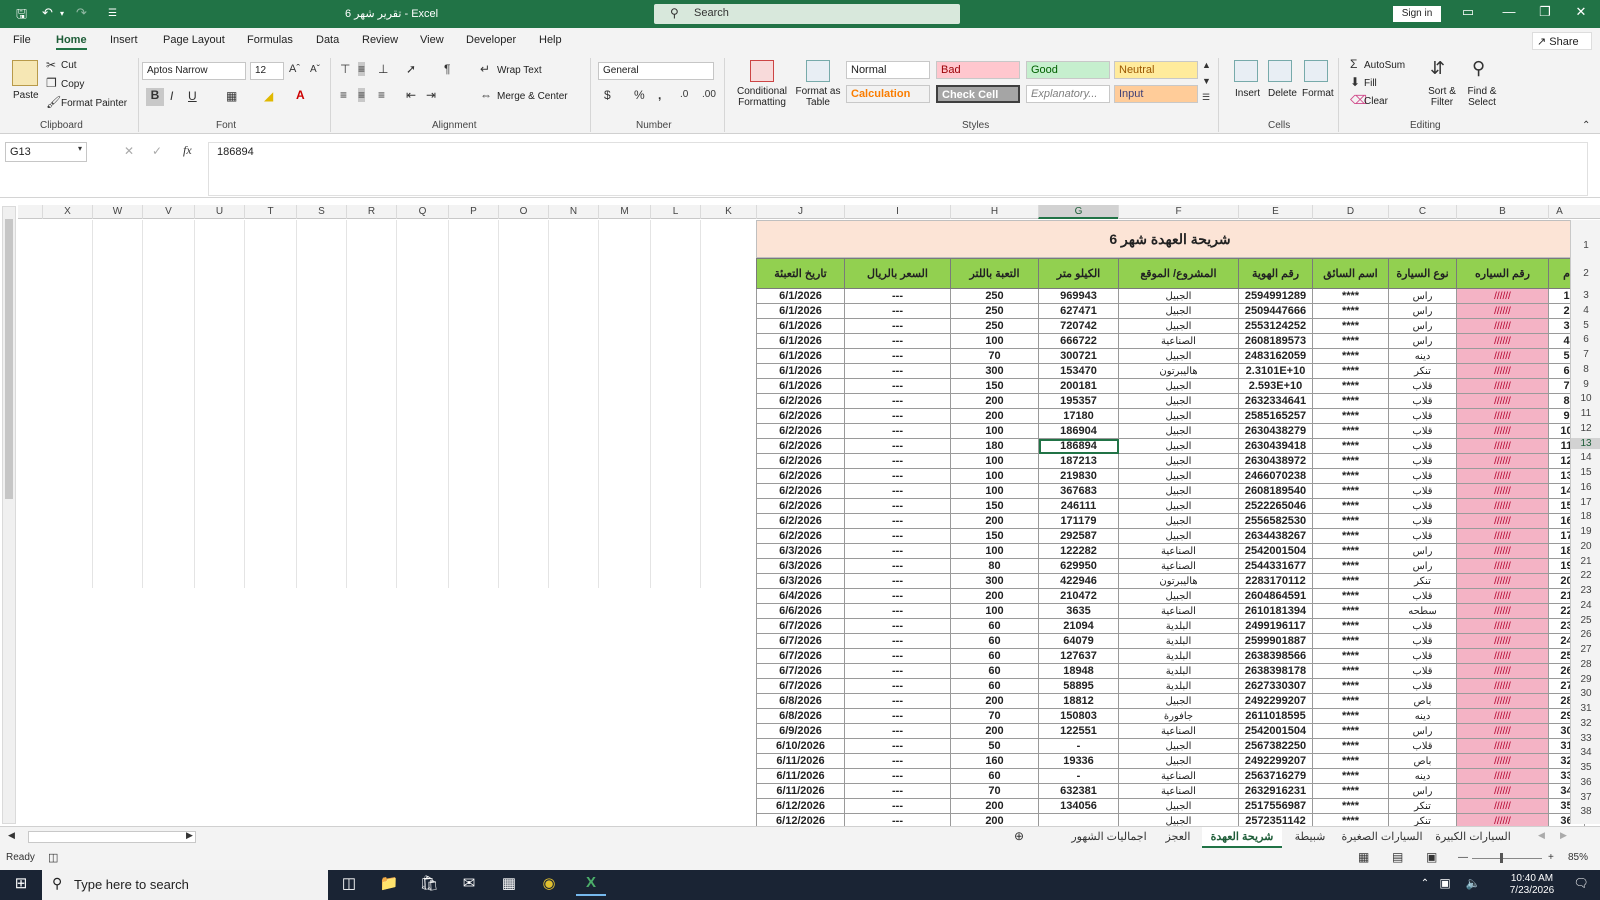  What do you see at coordinates (1280, 71) in the screenshot?
I see `delete-cells-icon` at bounding box center [1280, 71].